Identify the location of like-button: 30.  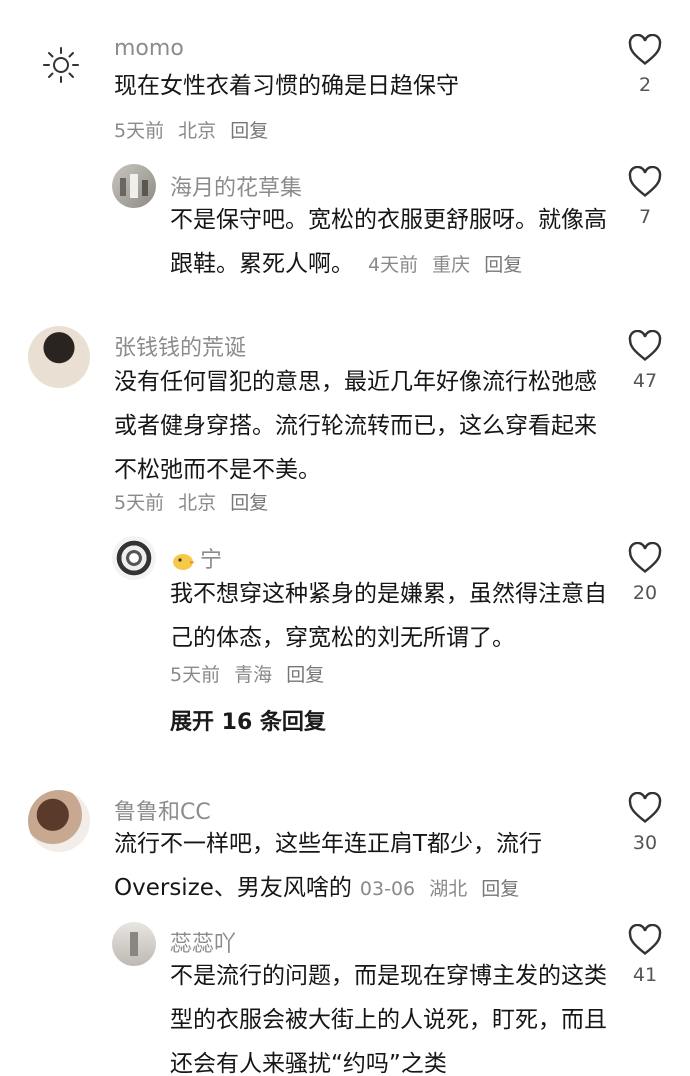
(645, 823).